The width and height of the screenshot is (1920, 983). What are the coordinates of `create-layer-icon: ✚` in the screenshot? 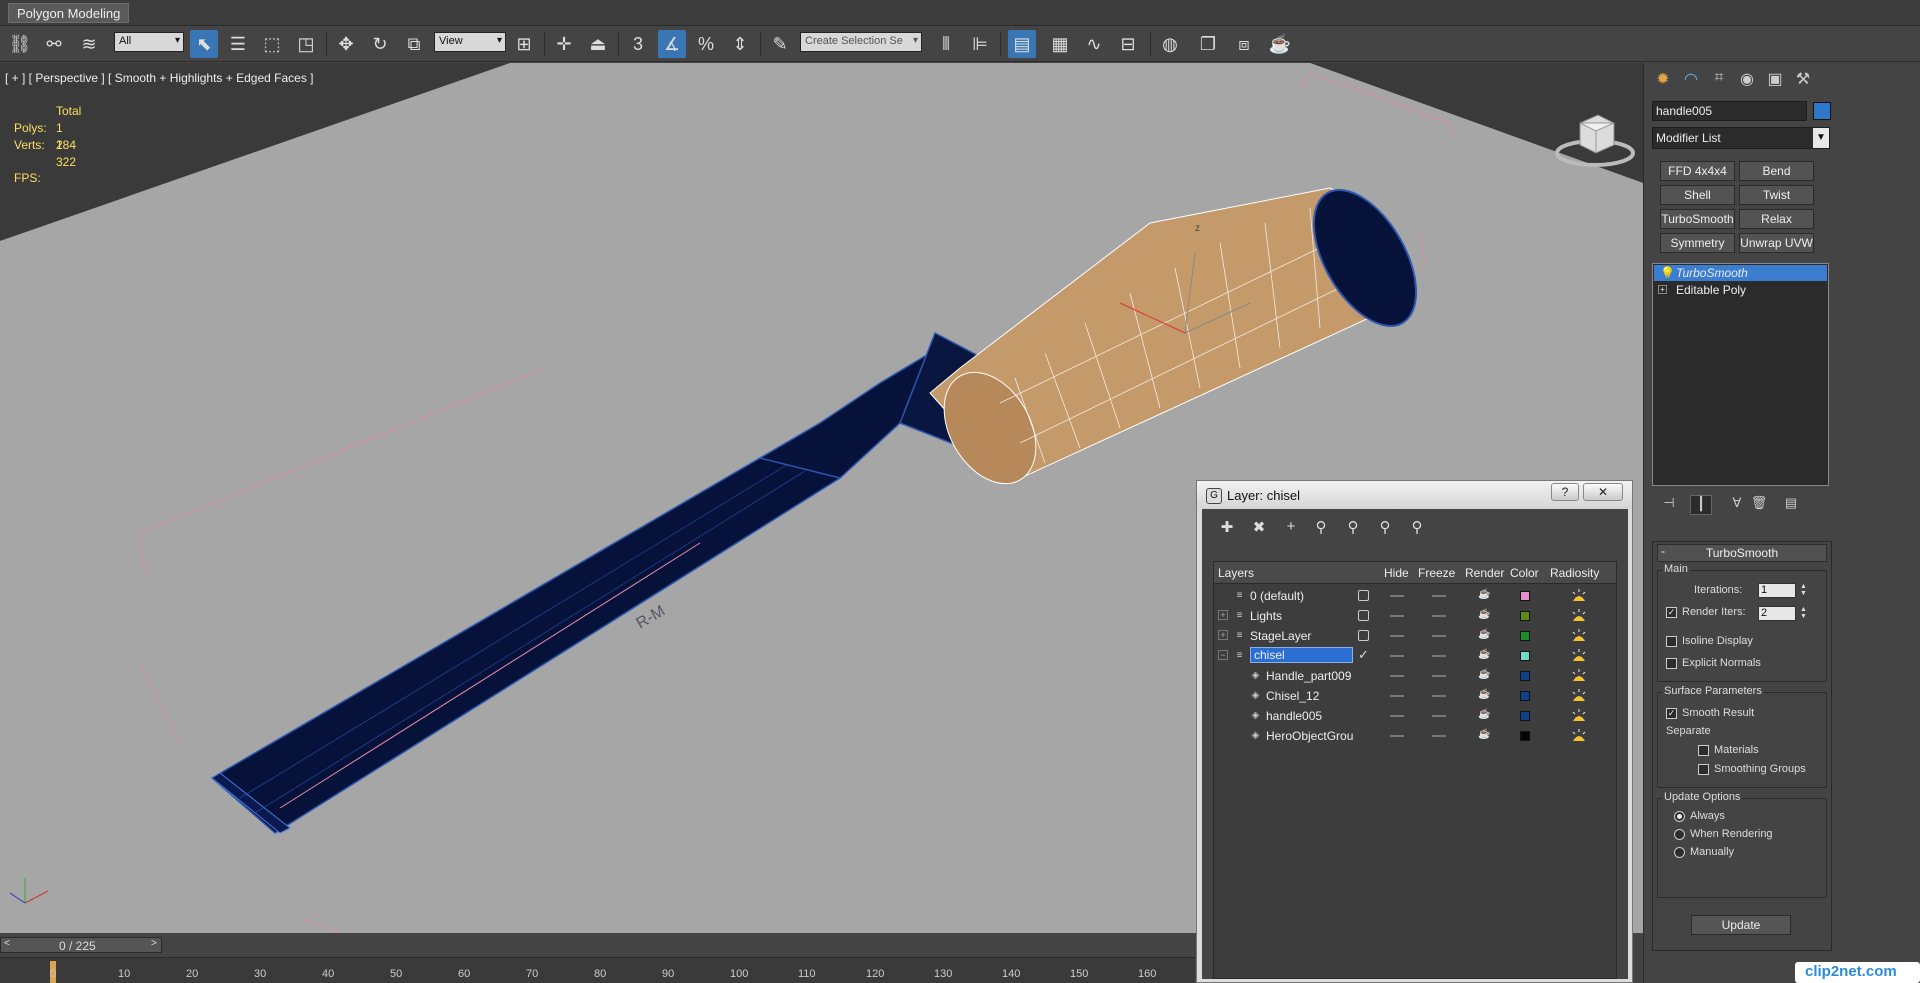 It's located at (1227, 528).